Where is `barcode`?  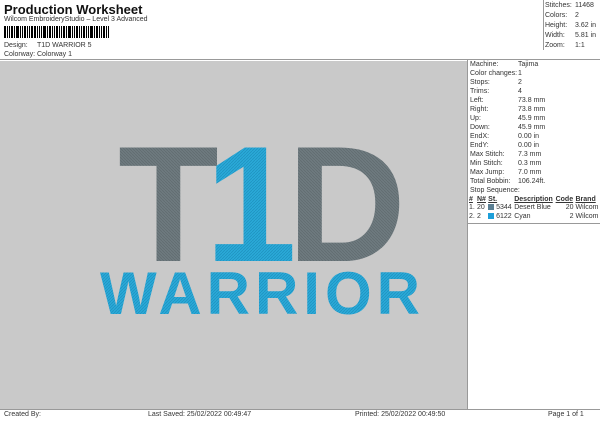 barcode is located at coordinates (65, 32).